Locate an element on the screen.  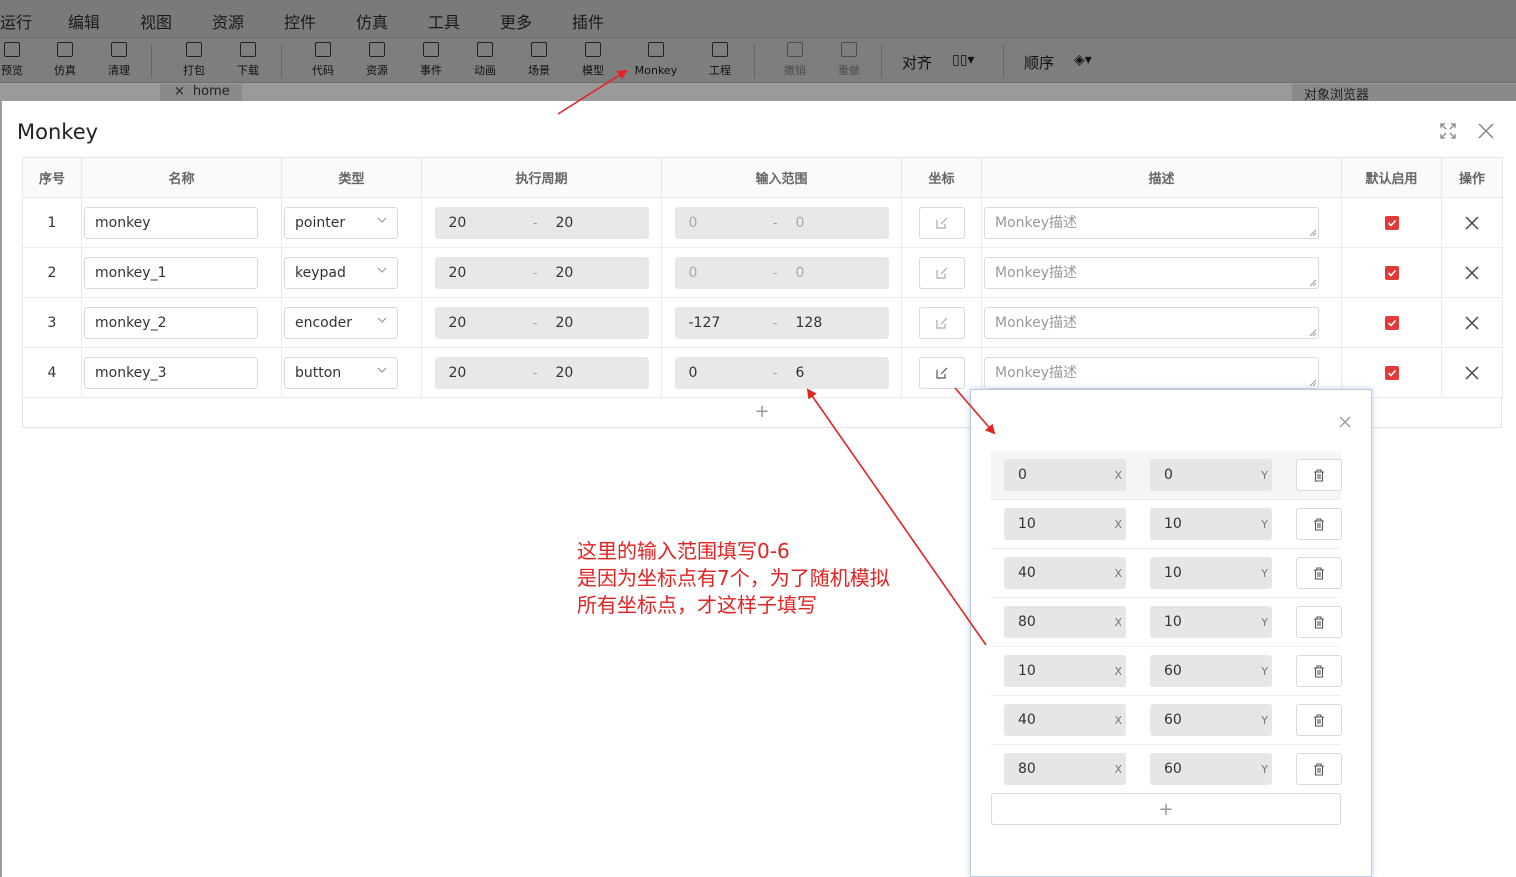
menu-run: 运行 is located at coordinates (16, 21).